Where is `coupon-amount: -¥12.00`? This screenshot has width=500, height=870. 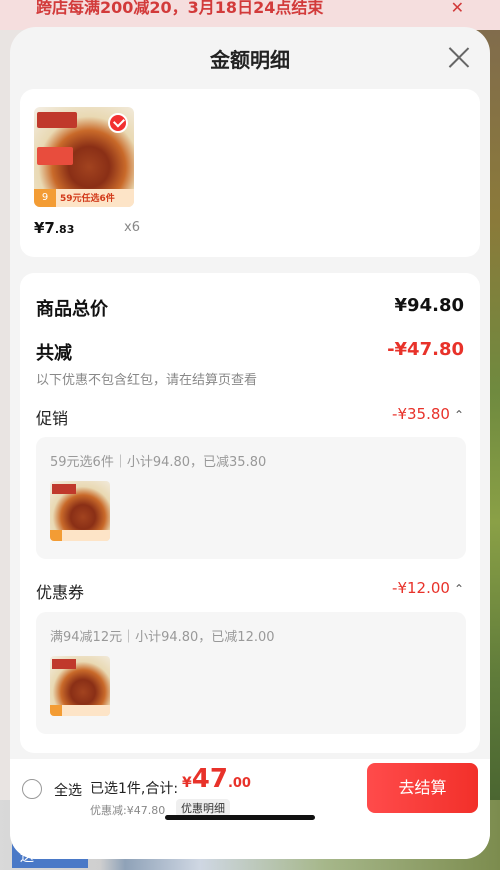 coupon-amount: -¥12.00 is located at coordinates (421, 588).